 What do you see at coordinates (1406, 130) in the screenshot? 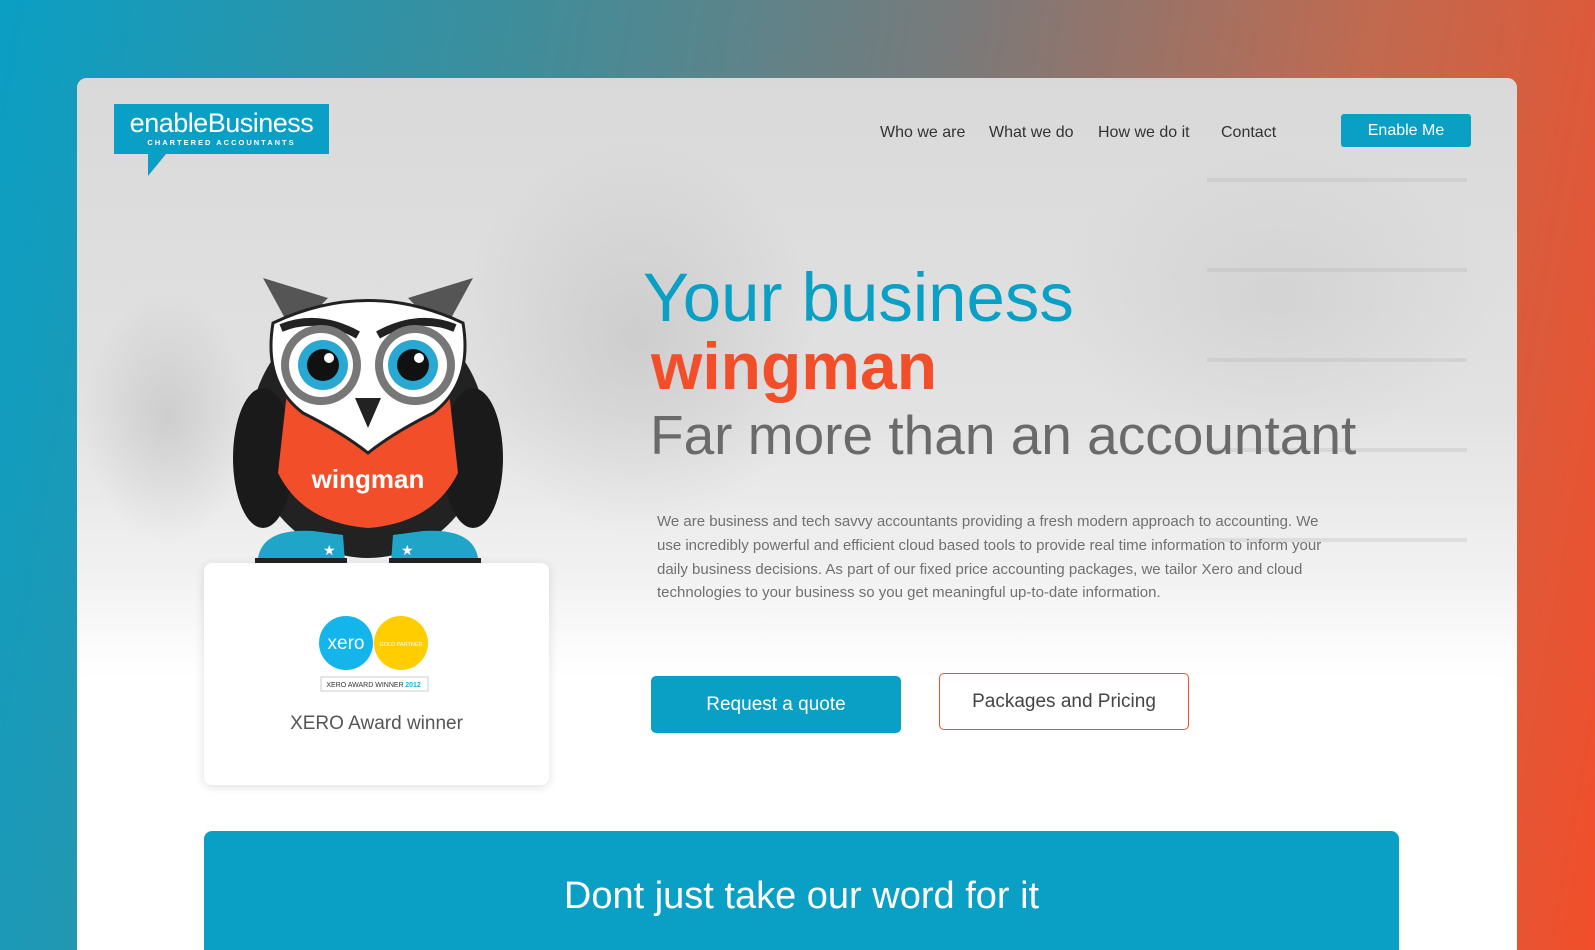
I see `enable-me-button: Enable Me` at bounding box center [1406, 130].